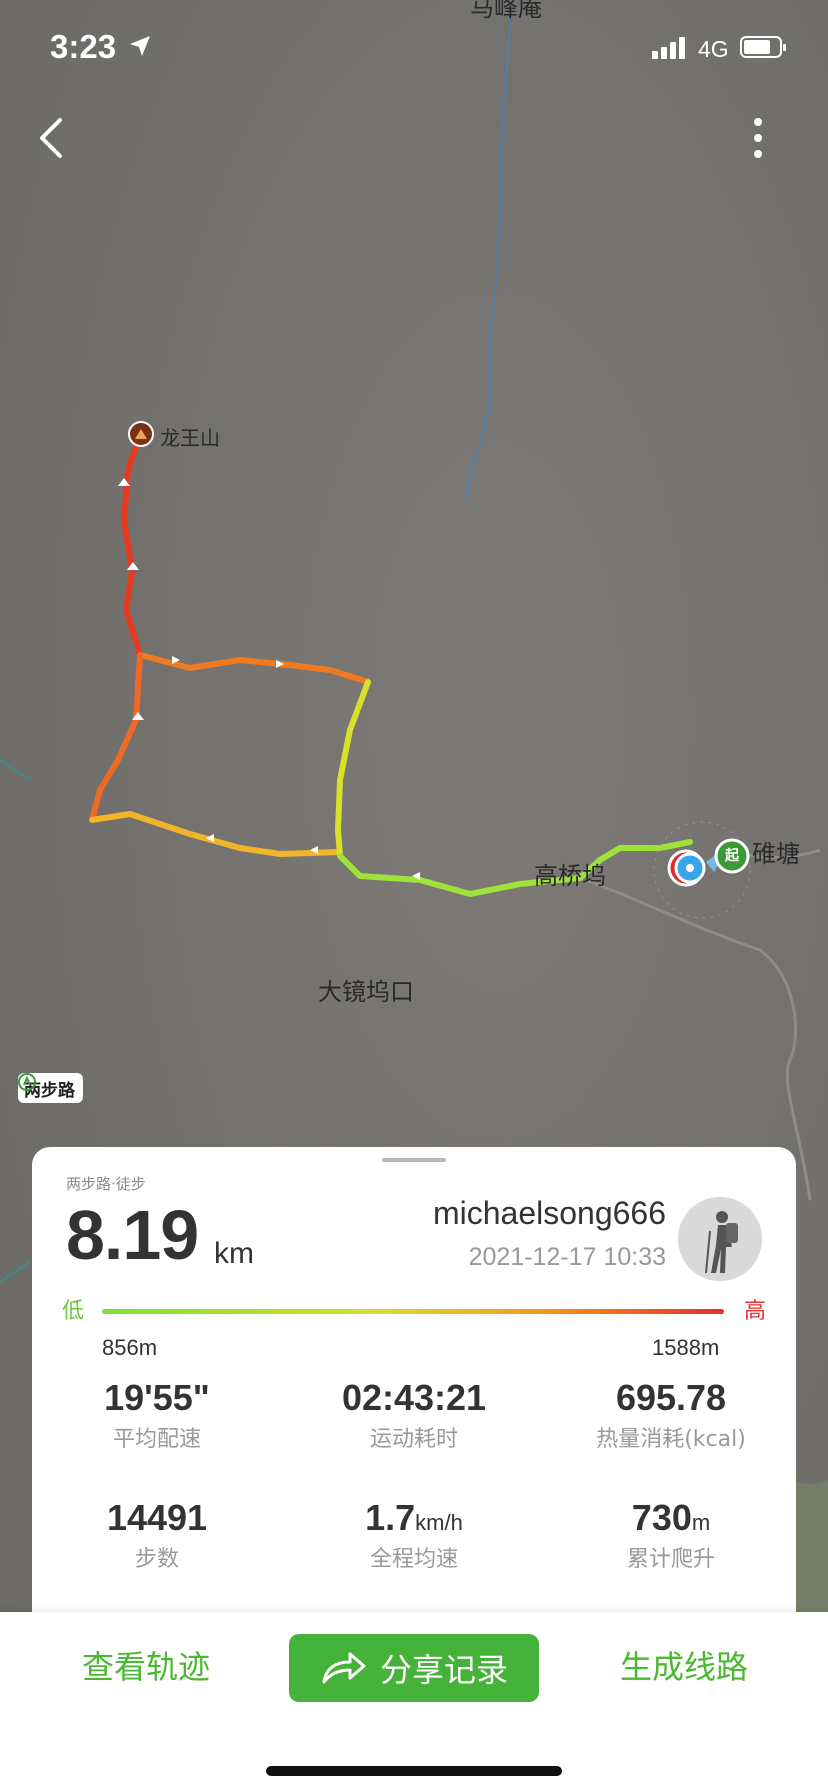 This screenshot has width=828, height=1792. Describe the element at coordinates (414, 1771) in the screenshot. I see `home-indicator` at that location.